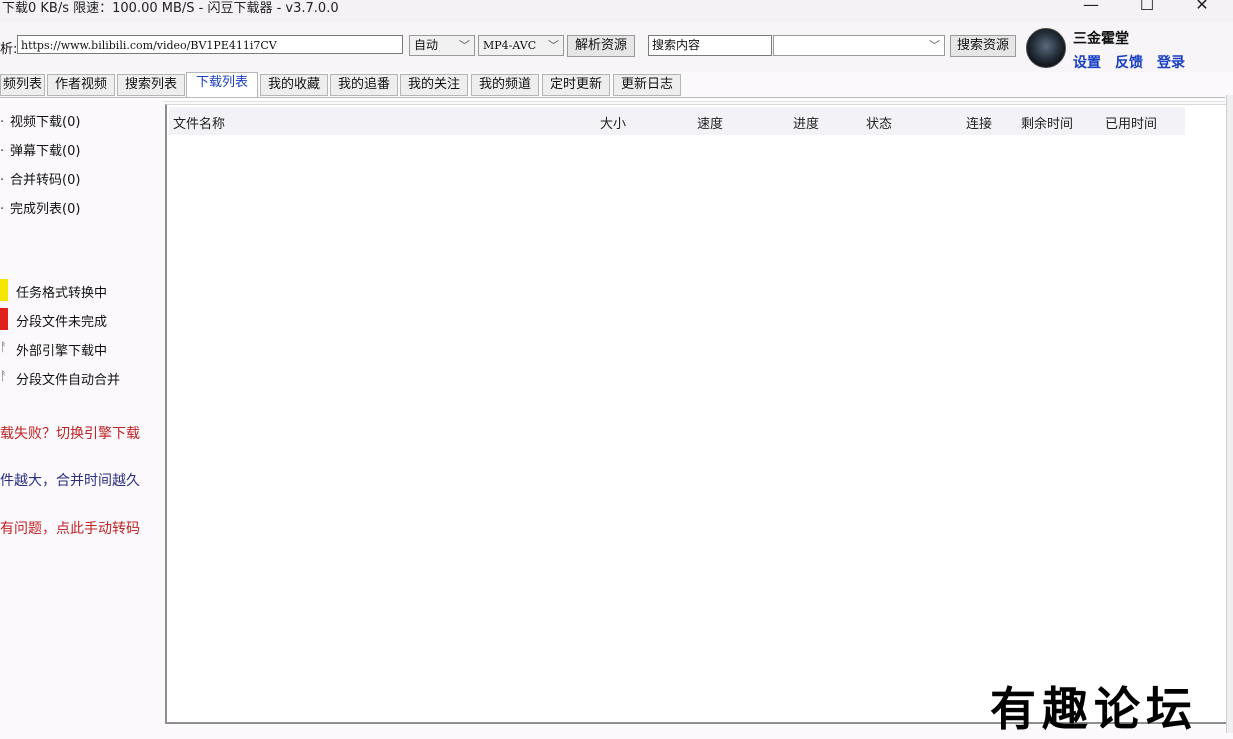  Describe the element at coordinates (81, 85) in the screenshot. I see `tab-author-videos: 作者视频` at that location.